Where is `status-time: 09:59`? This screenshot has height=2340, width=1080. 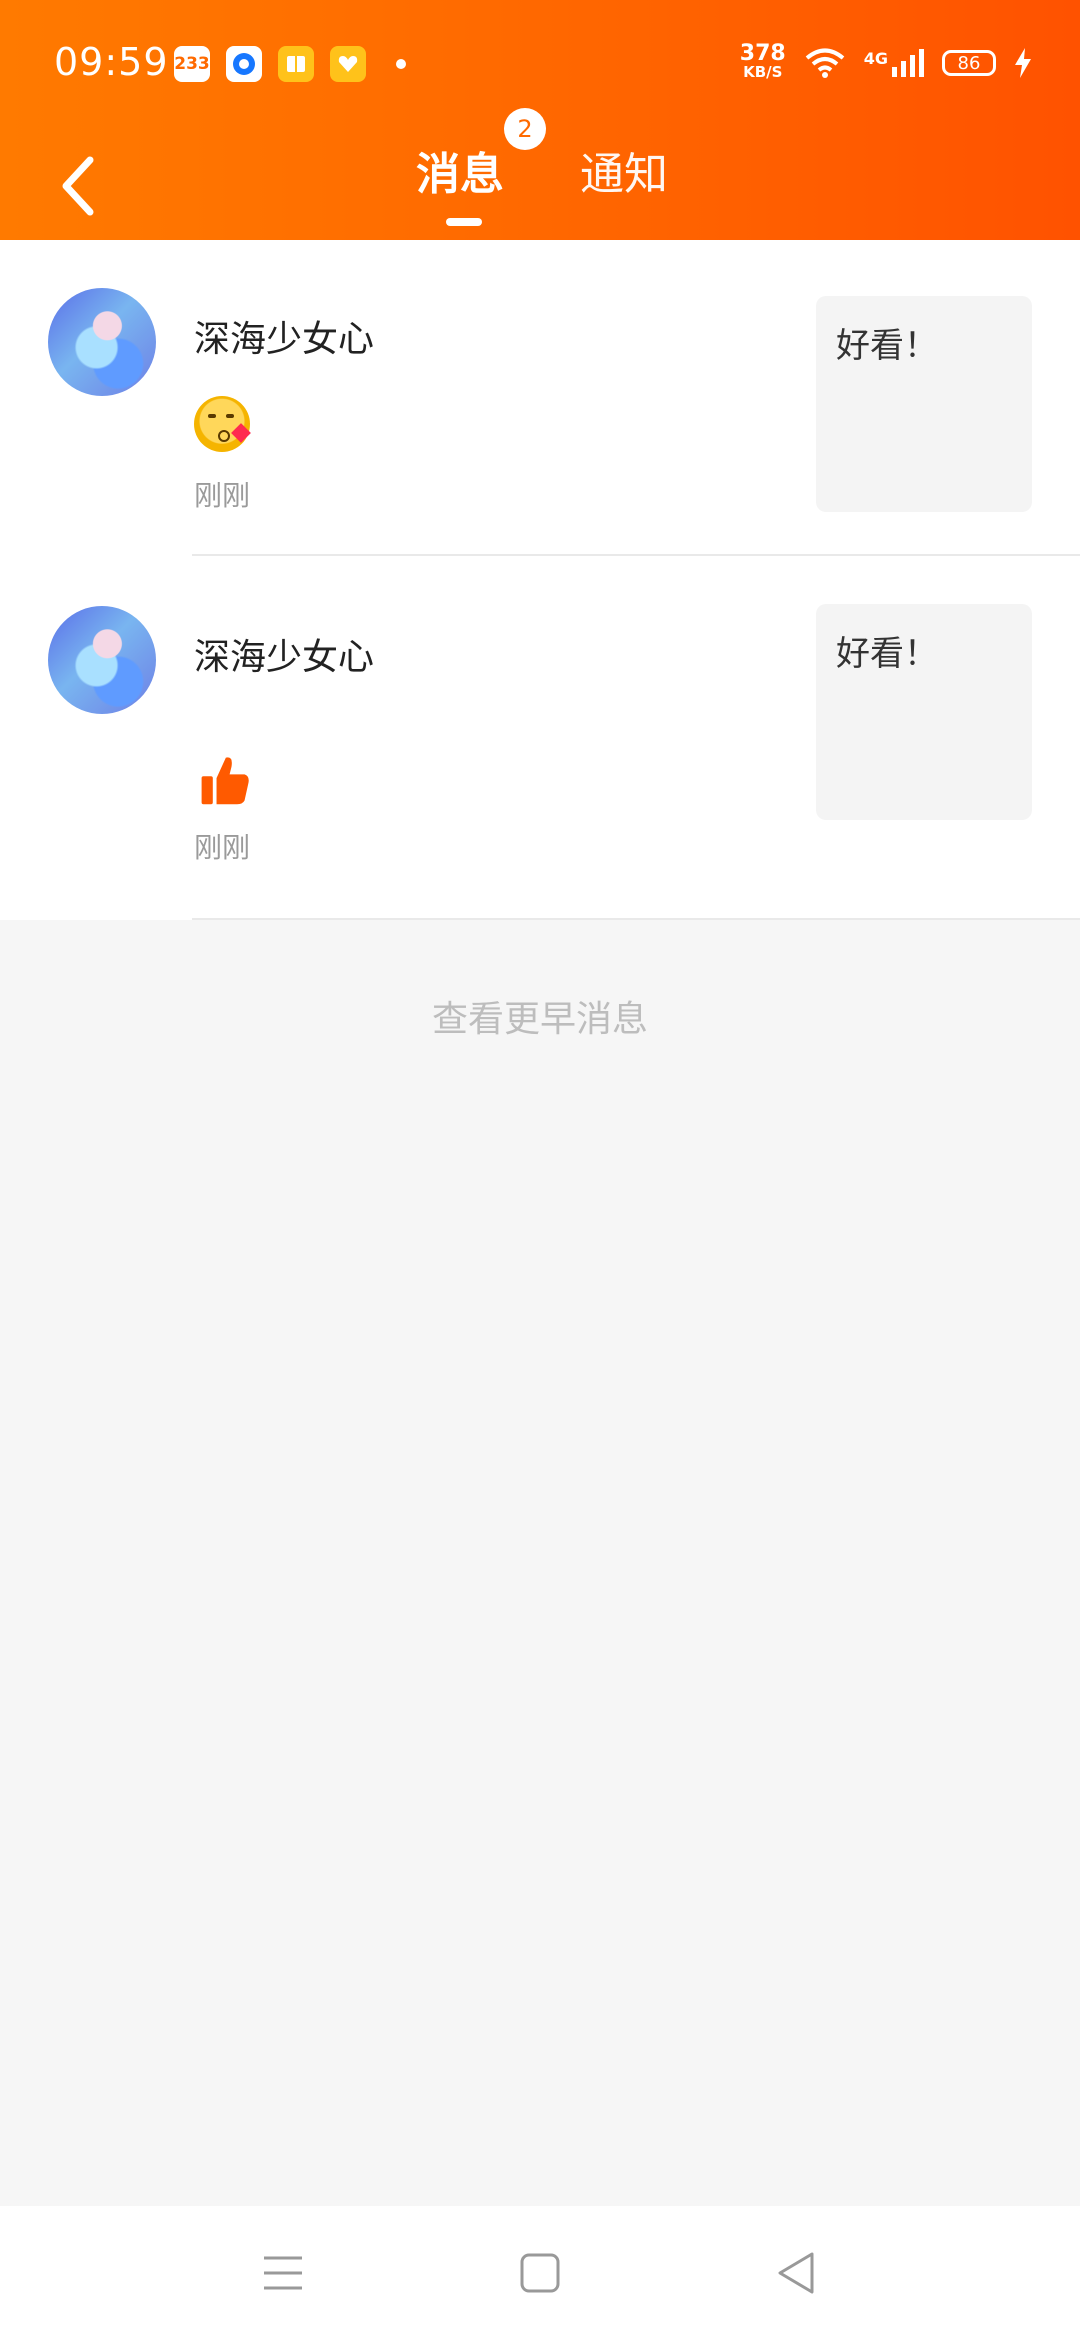 status-time: 09:59 is located at coordinates (111, 62).